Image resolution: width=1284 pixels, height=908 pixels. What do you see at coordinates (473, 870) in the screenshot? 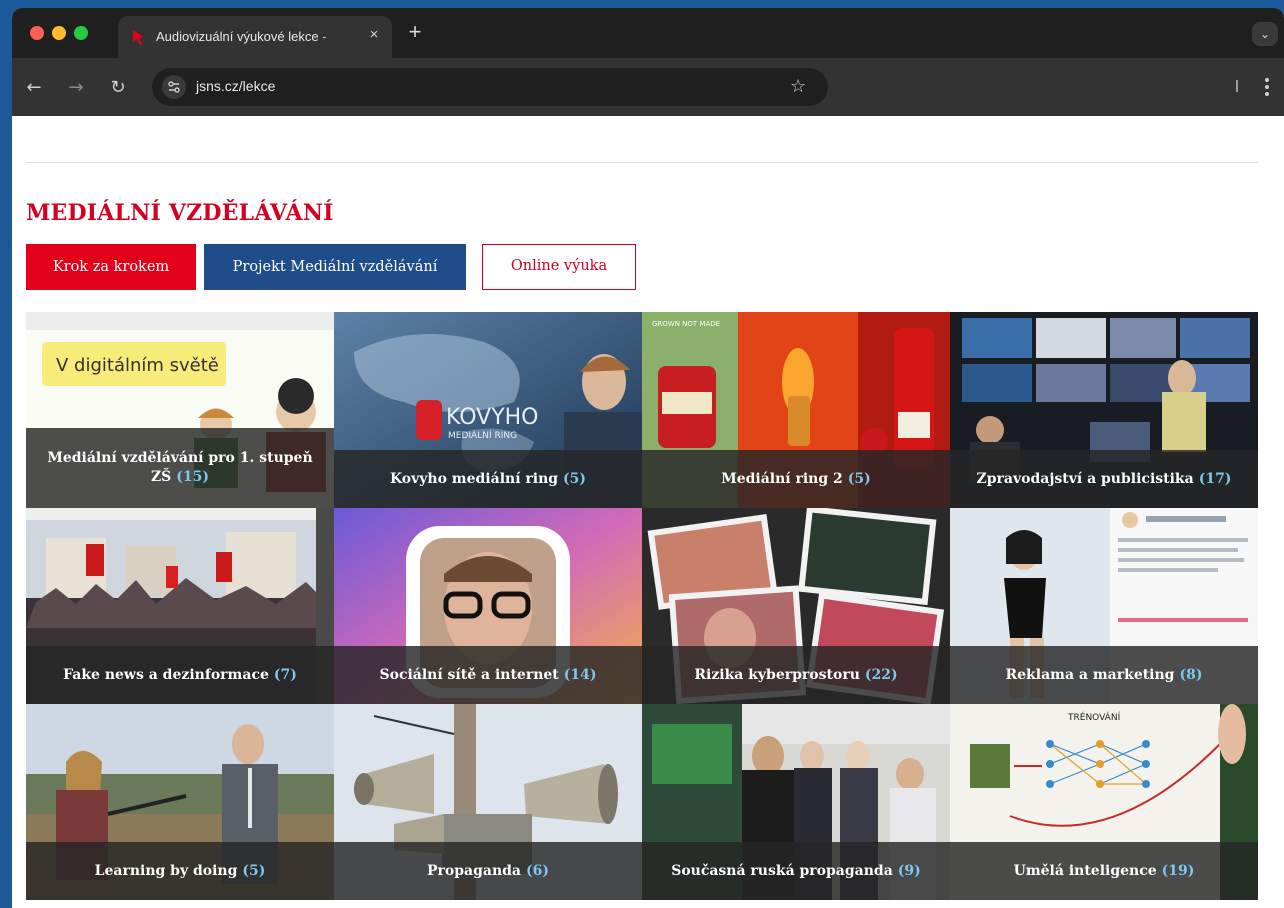
I see `lesson-title: Propaganda` at bounding box center [473, 870].